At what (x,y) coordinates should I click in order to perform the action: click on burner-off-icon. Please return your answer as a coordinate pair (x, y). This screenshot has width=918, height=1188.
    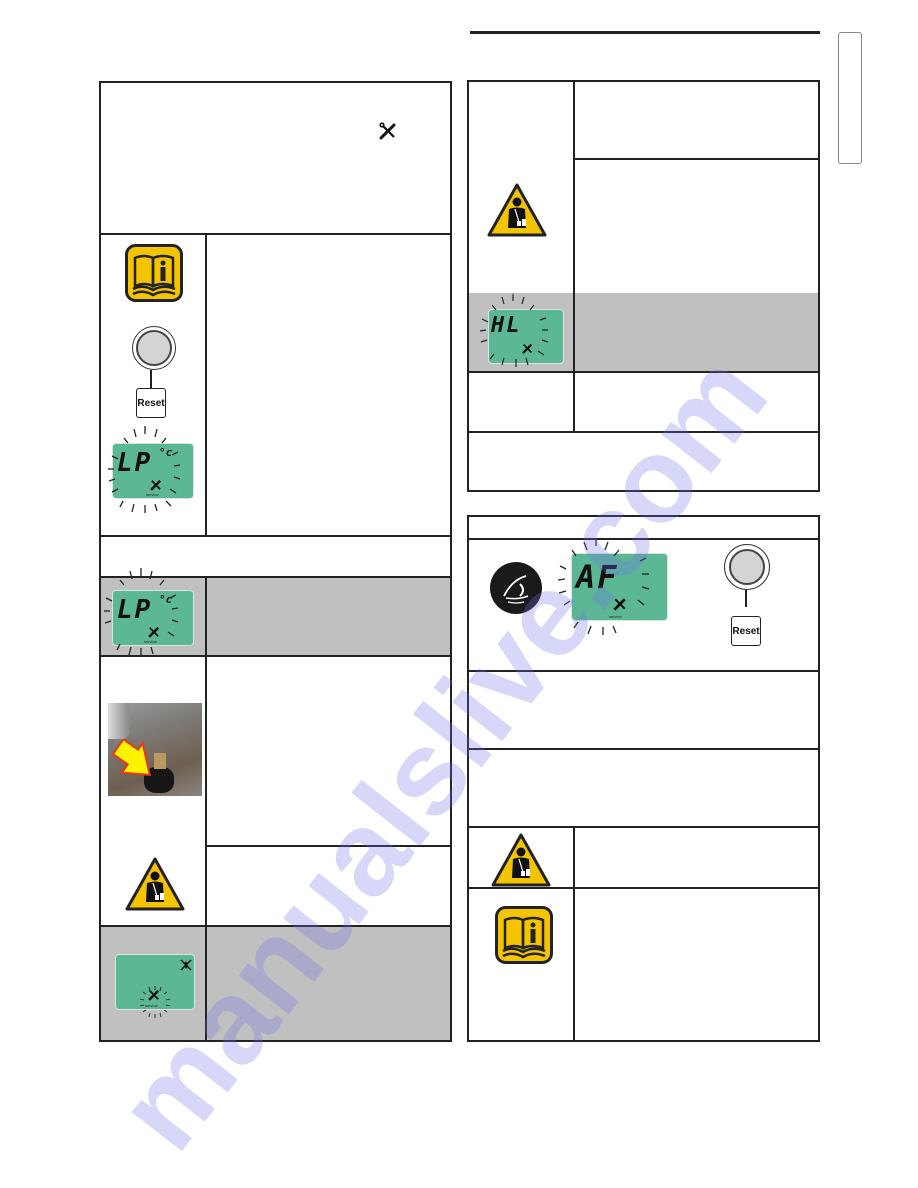
    Looking at the image, I should click on (186, 965).